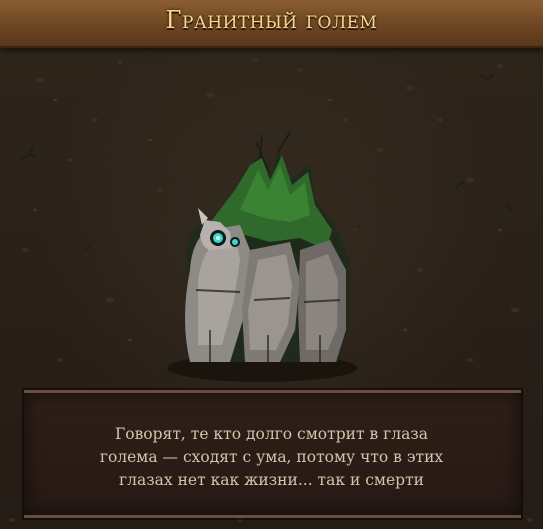 This screenshot has width=543, height=529. What do you see at coordinates (271, 20) in the screenshot?
I see `creature-title: Гранитный голем` at bounding box center [271, 20].